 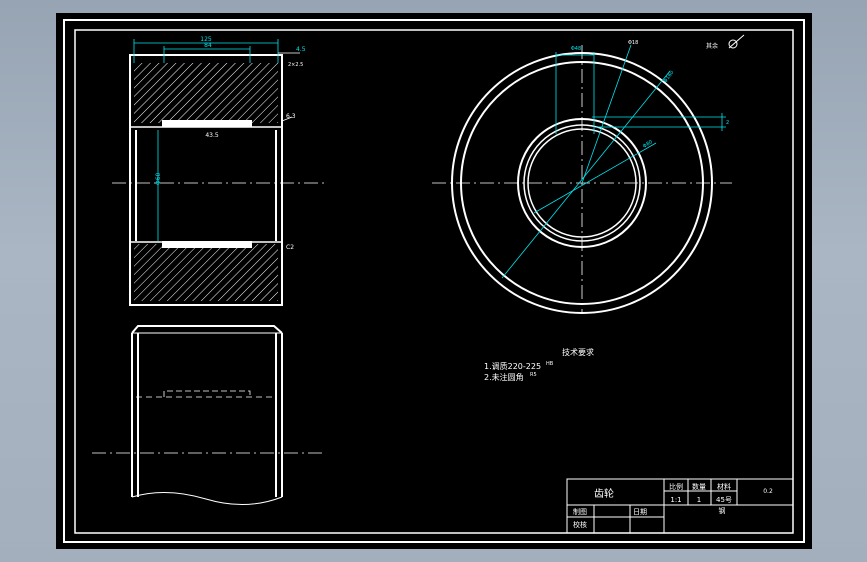 What do you see at coordinates (580, 511) in the screenshot?
I see `drawn-label: 制图` at bounding box center [580, 511].